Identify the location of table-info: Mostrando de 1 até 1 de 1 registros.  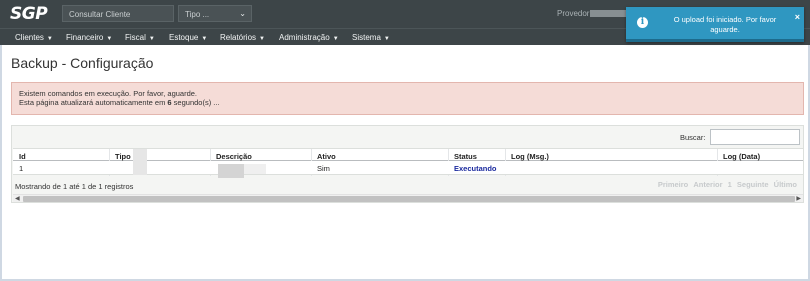
(74, 186).